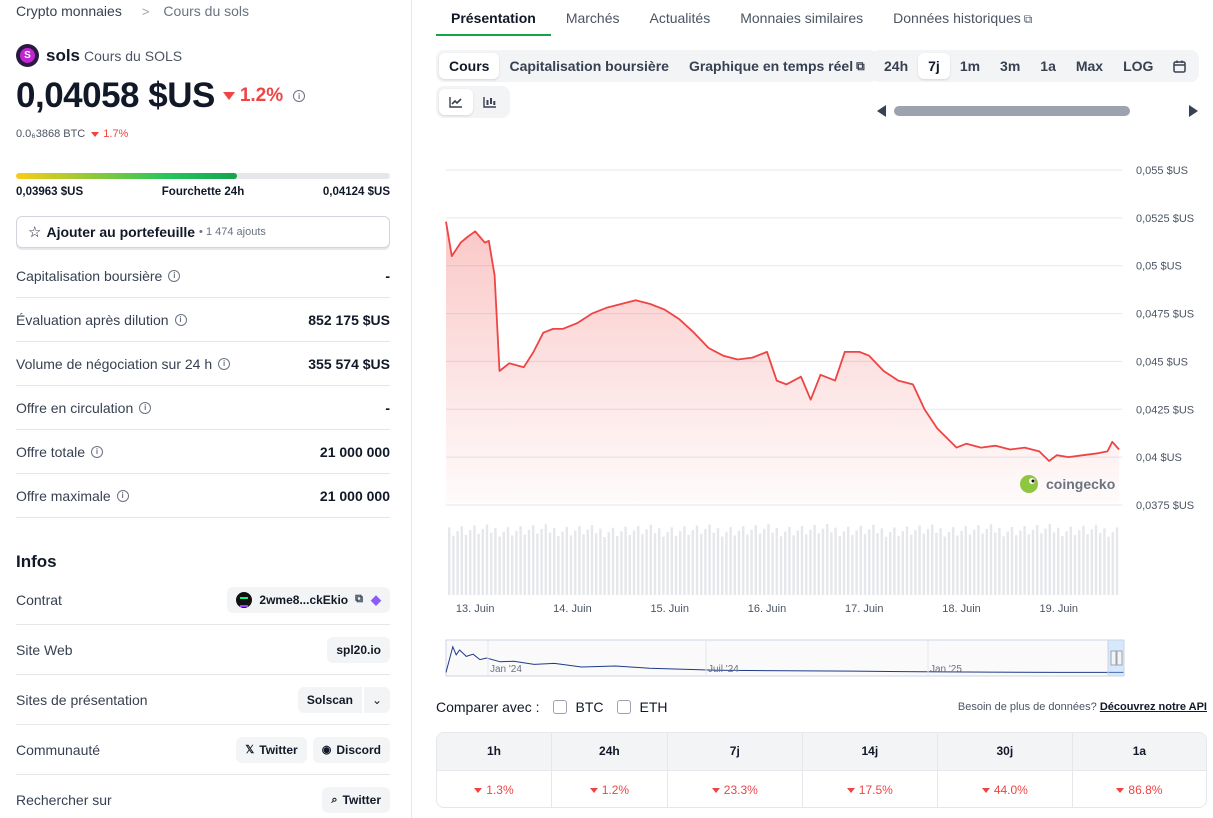 The height and width of the screenshot is (818, 1213). I want to click on search-twitter-label: Twitter, so click(361, 800).